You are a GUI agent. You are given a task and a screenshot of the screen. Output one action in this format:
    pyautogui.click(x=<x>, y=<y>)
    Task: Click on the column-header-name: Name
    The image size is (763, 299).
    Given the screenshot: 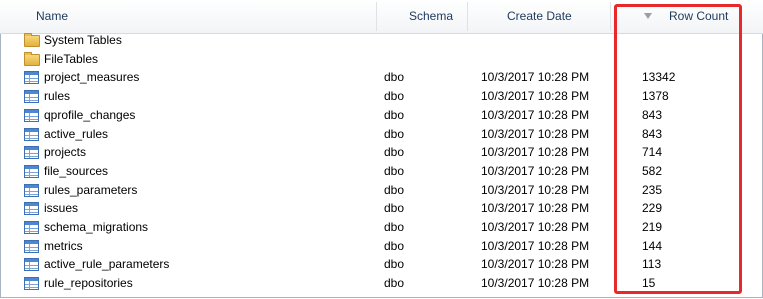 What is the action you would take?
    pyautogui.click(x=52, y=16)
    